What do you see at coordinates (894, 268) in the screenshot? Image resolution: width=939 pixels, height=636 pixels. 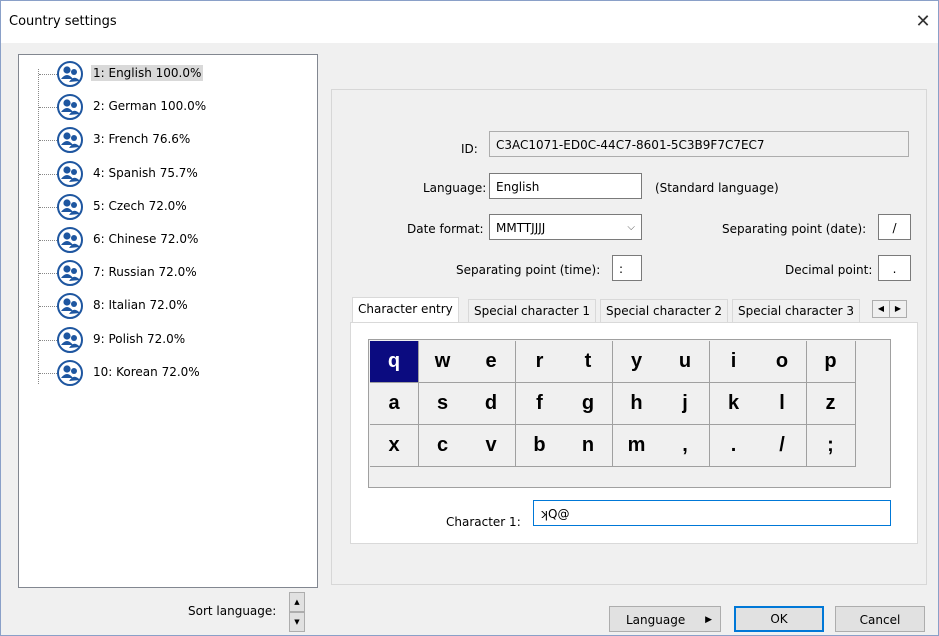 I see `decimal-point-field: .` at bounding box center [894, 268].